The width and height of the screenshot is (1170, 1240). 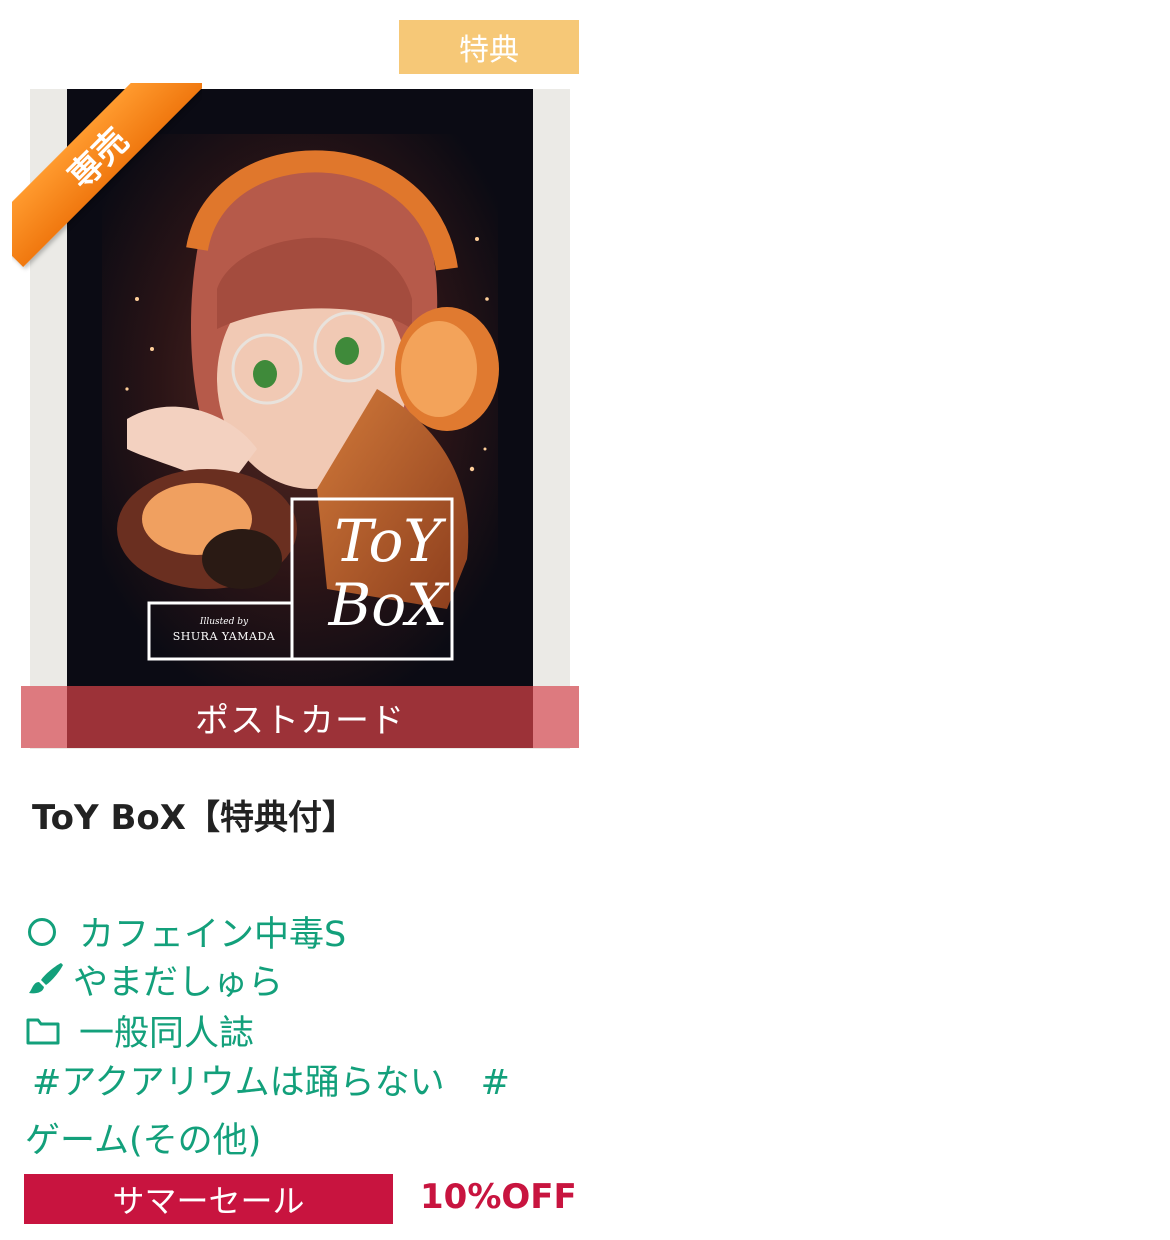 I want to click on tag-game-hash: #, so click(x=495, y=1083).